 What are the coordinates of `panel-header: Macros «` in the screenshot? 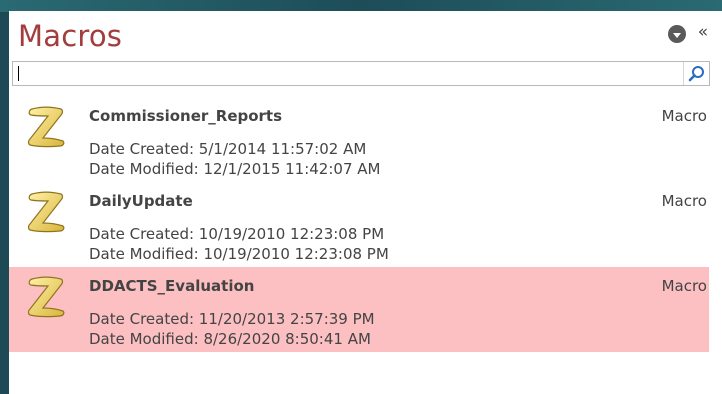 It's located at (365, 37).